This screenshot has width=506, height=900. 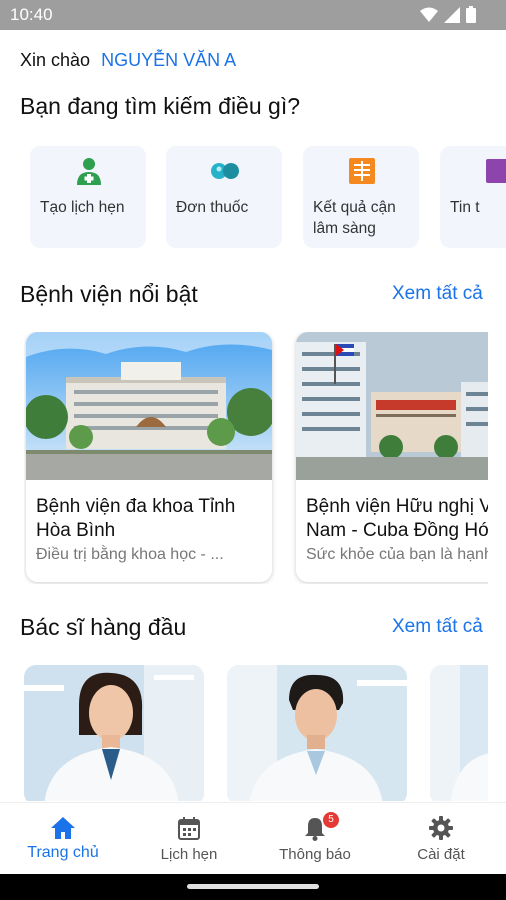 What do you see at coordinates (465, 207) in the screenshot?
I see `quick-action-label: Tin t` at bounding box center [465, 207].